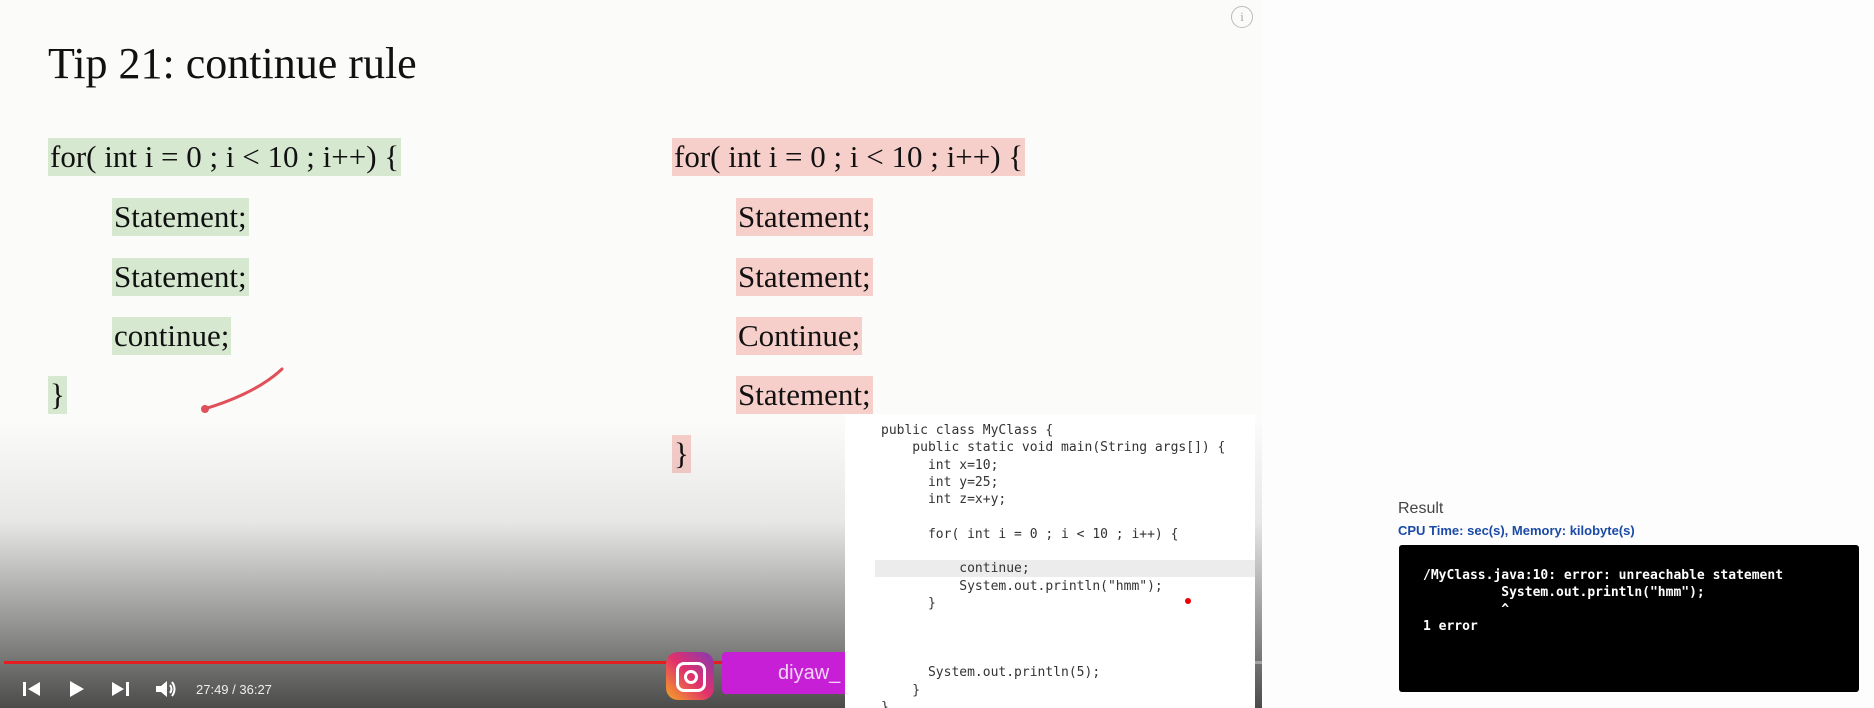 The width and height of the screenshot is (1874, 708). I want to click on right-code-line: Continue;, so click(799, 336).